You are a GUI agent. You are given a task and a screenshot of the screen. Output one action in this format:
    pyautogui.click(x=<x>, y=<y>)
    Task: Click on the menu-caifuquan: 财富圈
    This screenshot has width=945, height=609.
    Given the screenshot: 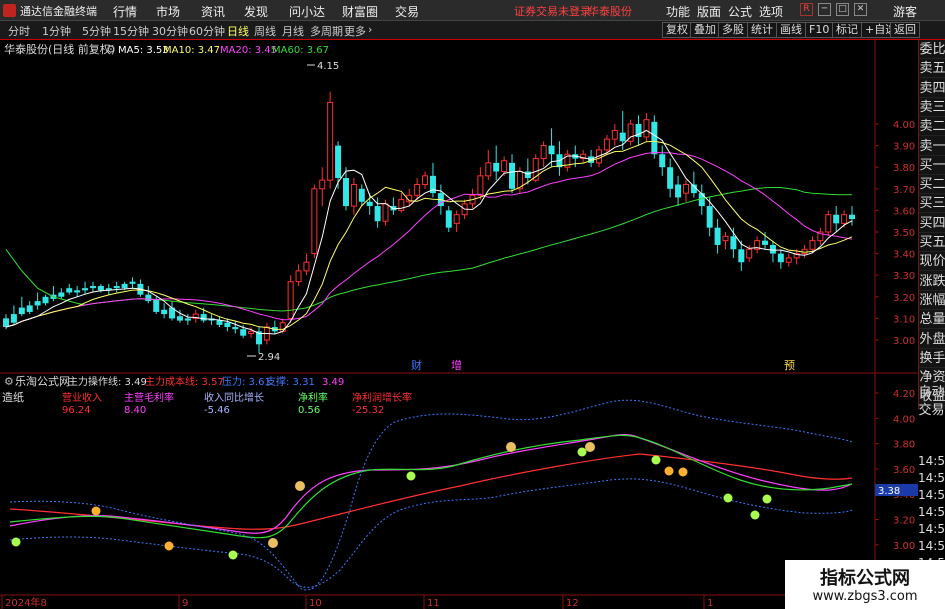 What is the action you would take?
    pyautogui.click(x=360, y=11)
    